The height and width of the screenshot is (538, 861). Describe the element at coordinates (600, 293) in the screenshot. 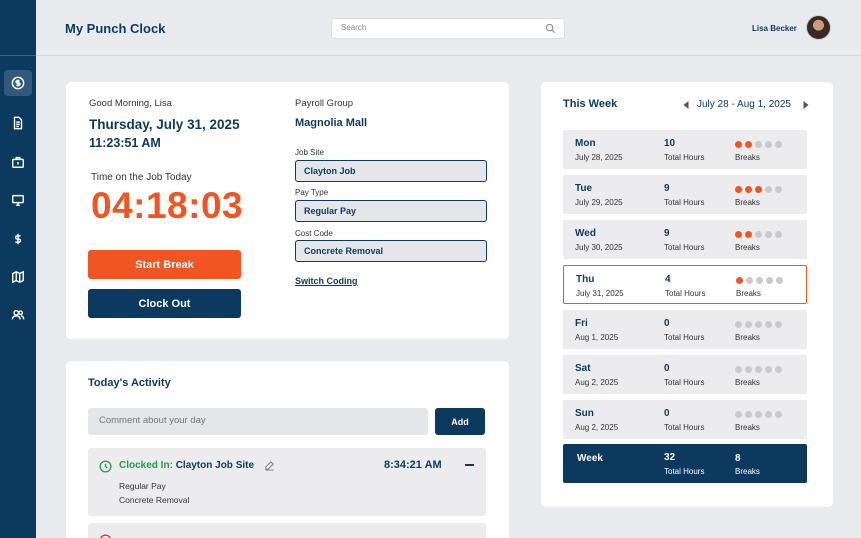

I see `day-date: July 31, 2025` at that location.